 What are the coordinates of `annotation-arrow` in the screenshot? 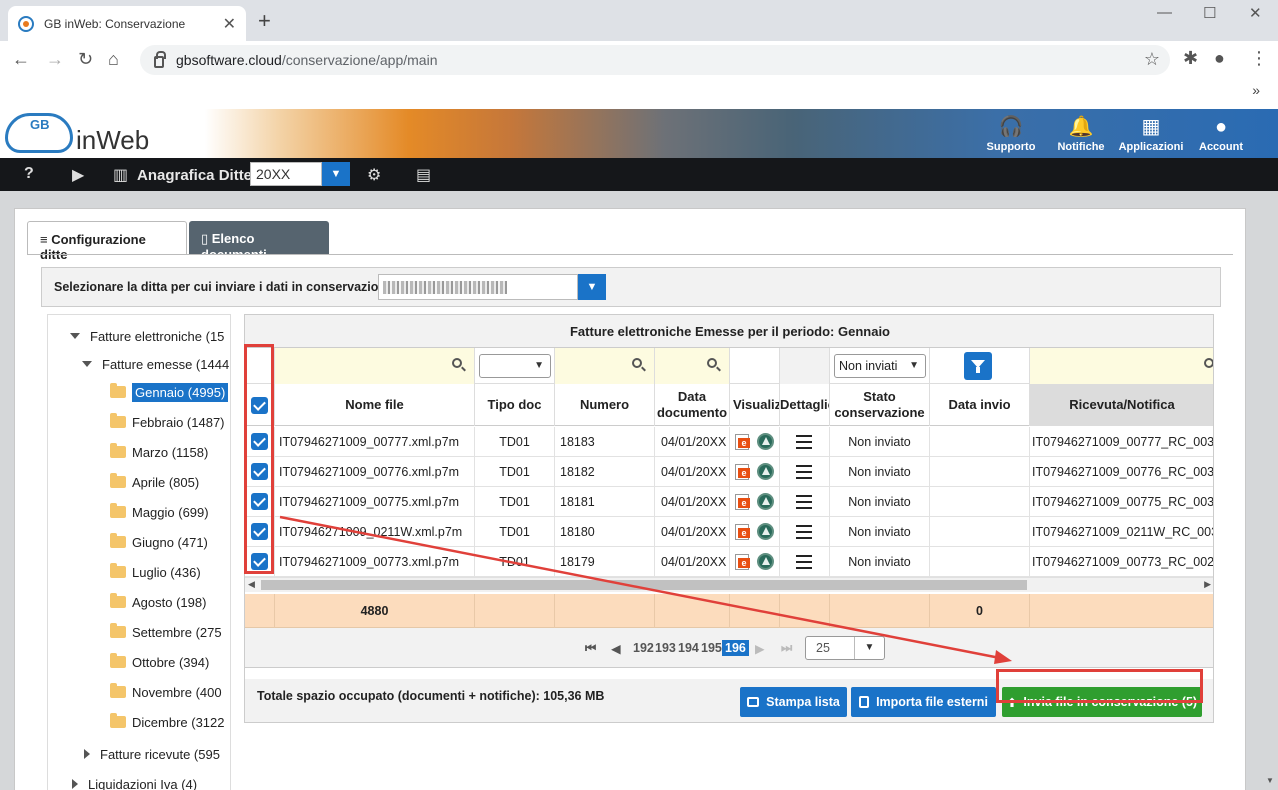 It's located at (645, 589).